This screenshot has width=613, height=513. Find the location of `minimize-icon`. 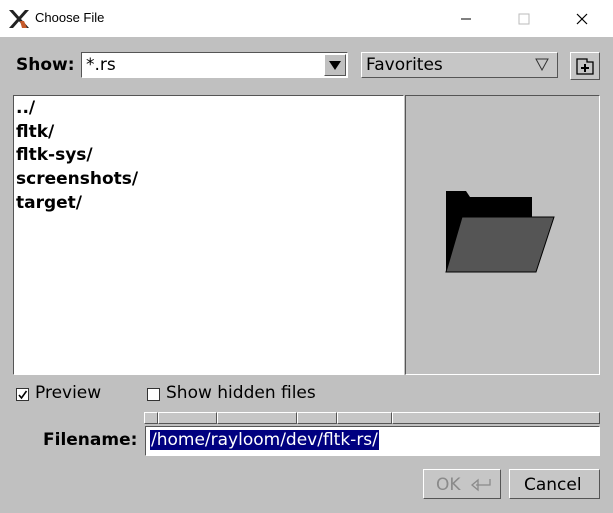

minimize-icon is located at coordinates (466, 18).